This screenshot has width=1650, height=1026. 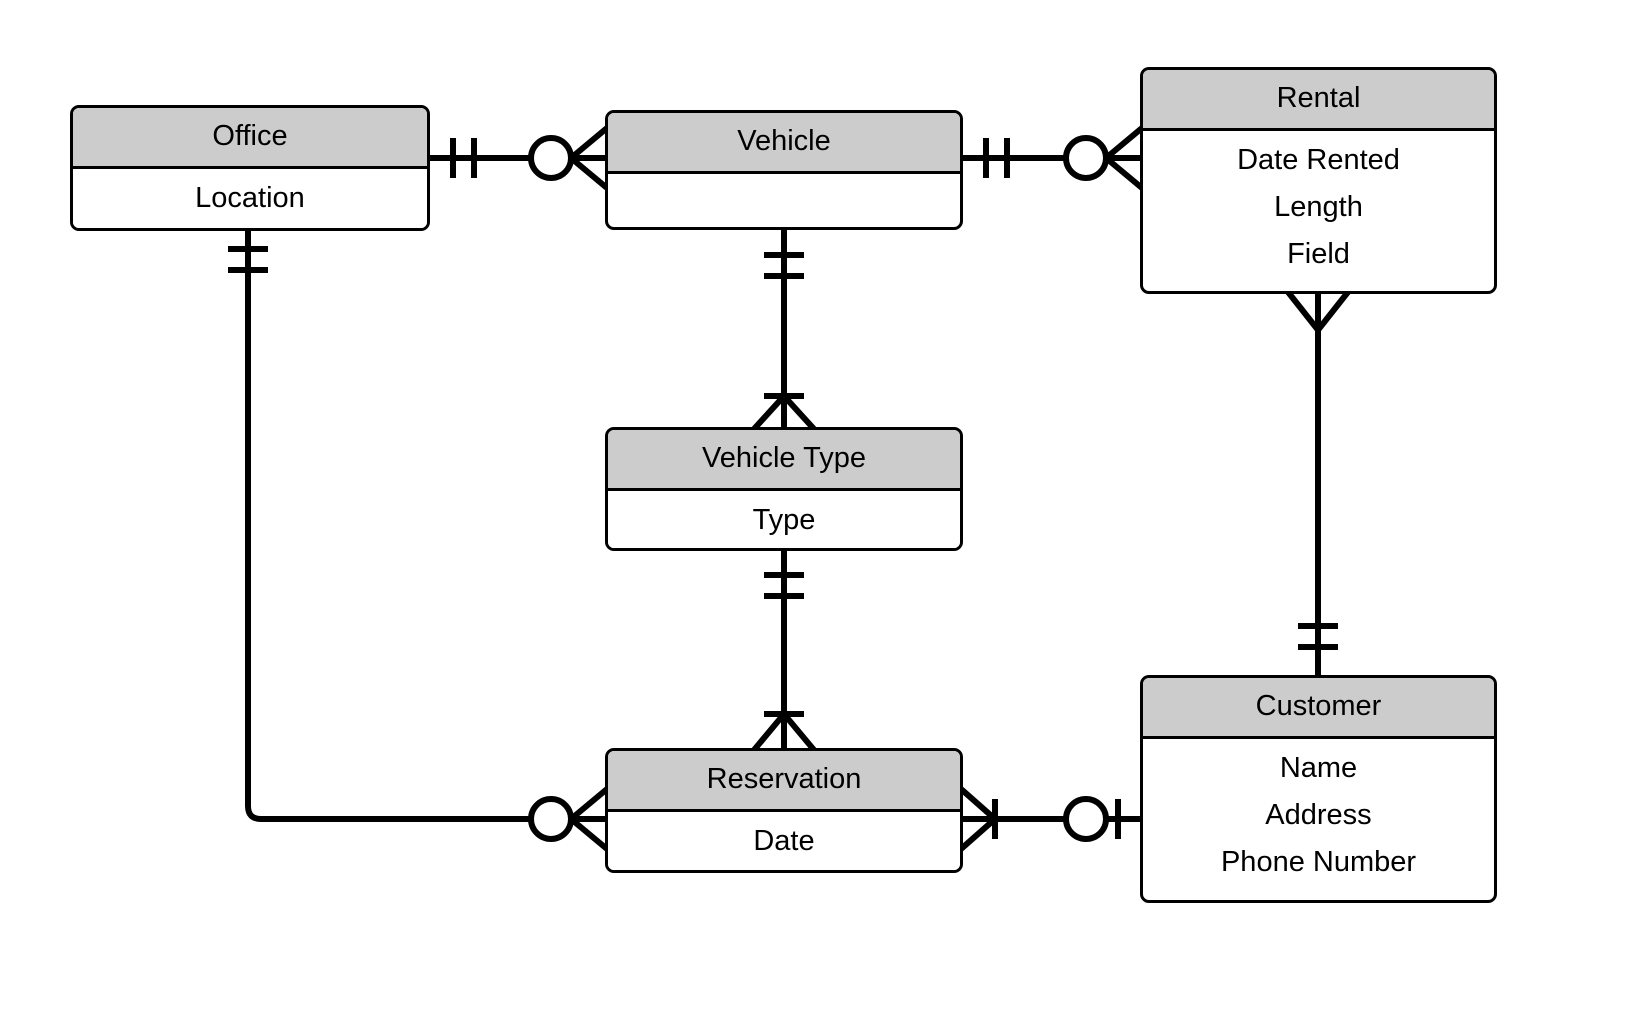 What do you see at coordinates (1318, 100) in the screenshot?
I see `entity-rental-title: Rental` at bounding box center [1318, 100].